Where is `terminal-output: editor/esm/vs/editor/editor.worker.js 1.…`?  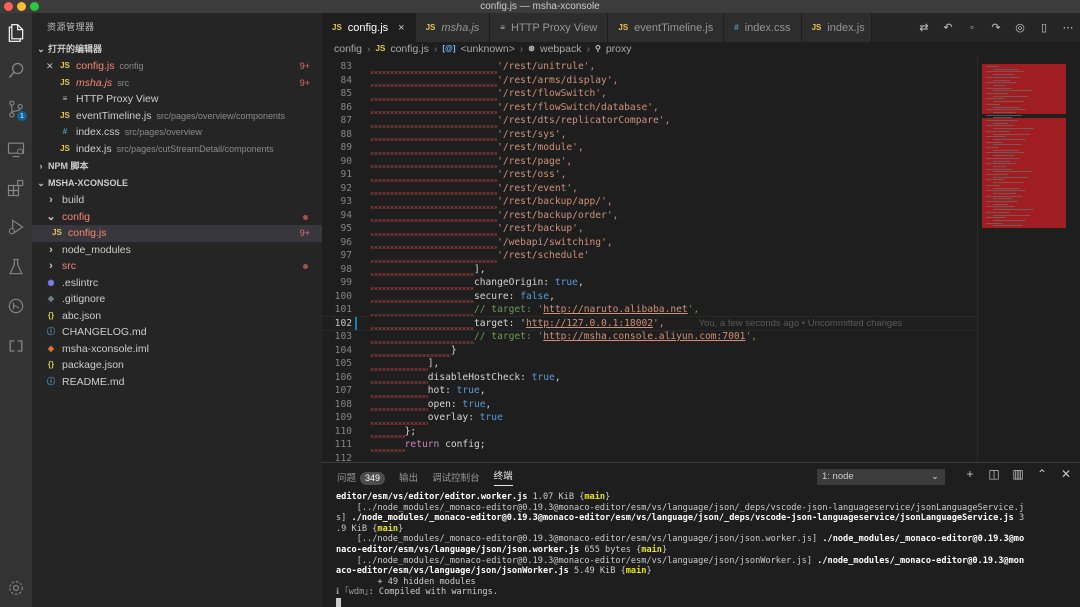 terminal-output: editor/esm/vs/editor/editor.worker.js 1.… is located at coordinates (701, 549).